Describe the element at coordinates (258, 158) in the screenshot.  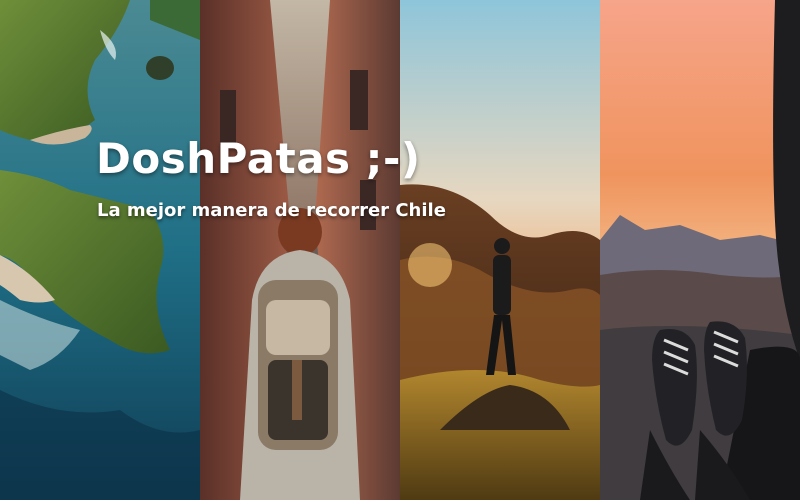
I see `site-title: DoshPatas ;-)` at that location.